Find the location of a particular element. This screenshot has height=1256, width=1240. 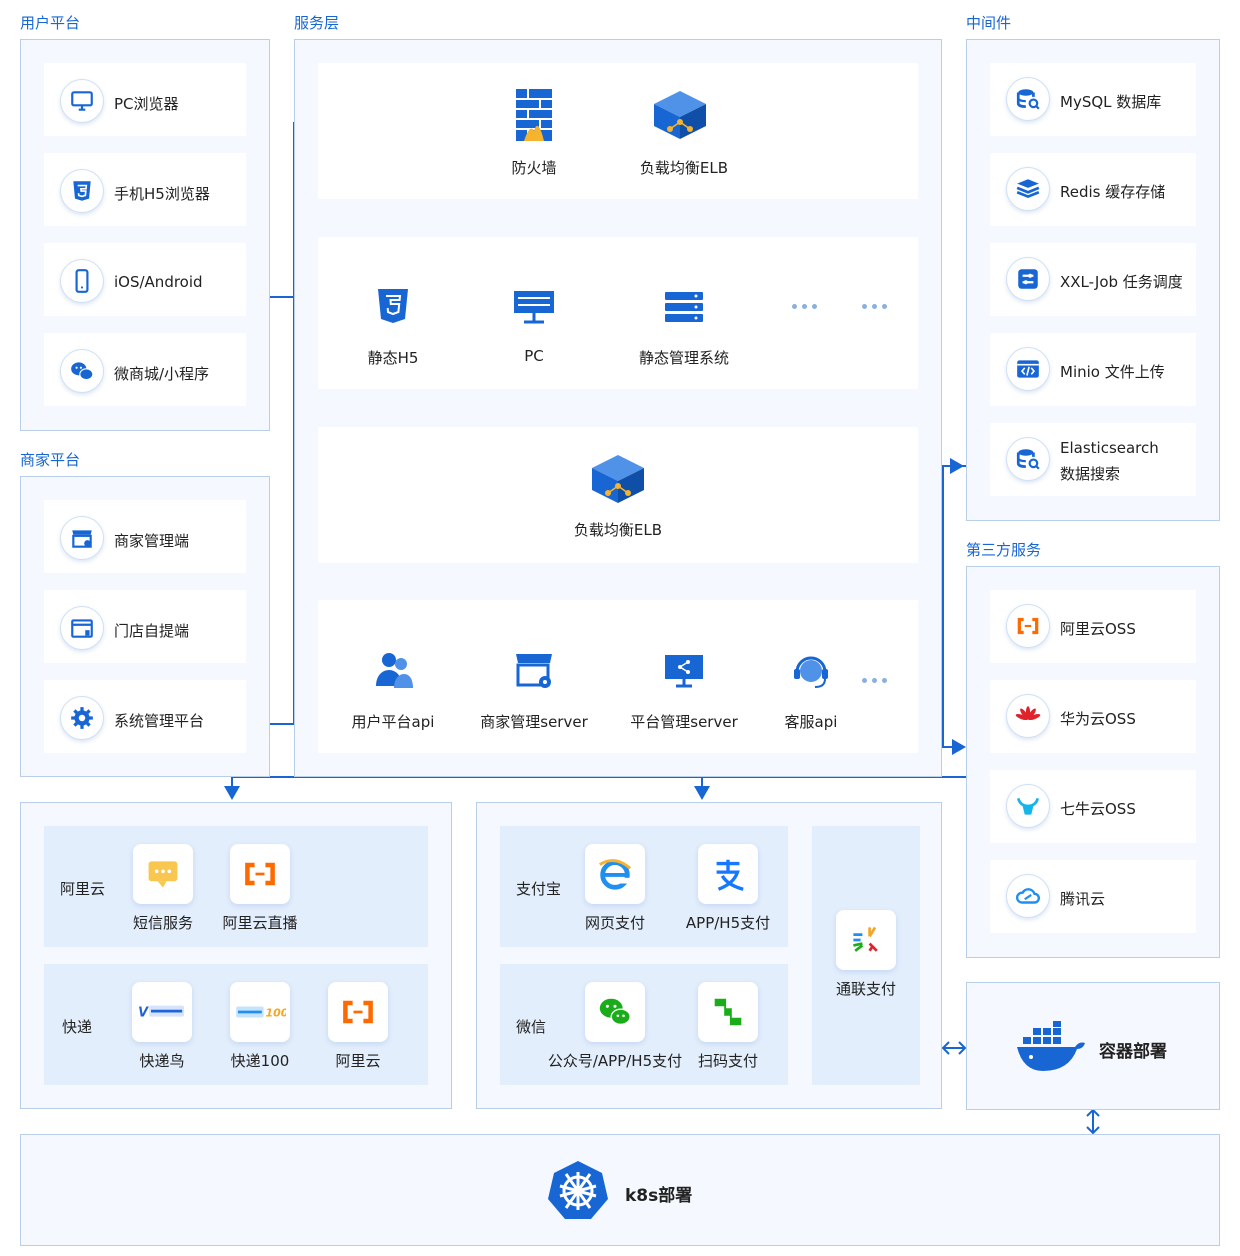

kubernetes-logo-icon is located at coordinates (578, 1190).